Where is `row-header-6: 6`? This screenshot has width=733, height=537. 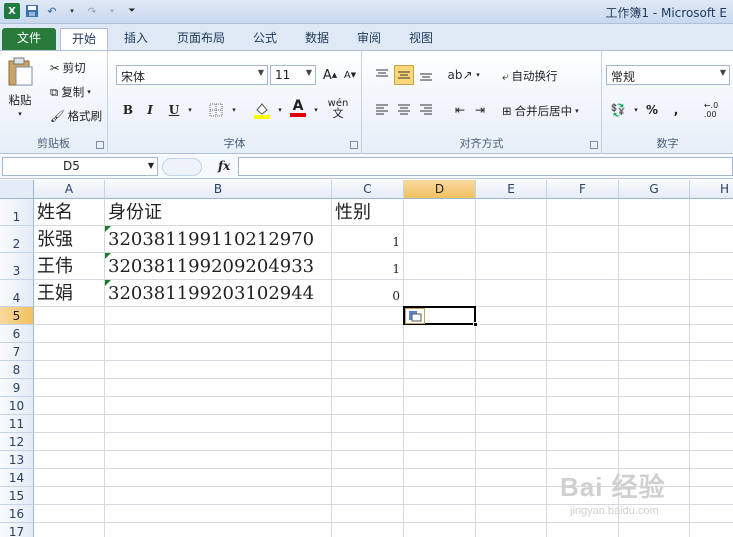
row-header-6: 6 is located at coordinates (17, 334).